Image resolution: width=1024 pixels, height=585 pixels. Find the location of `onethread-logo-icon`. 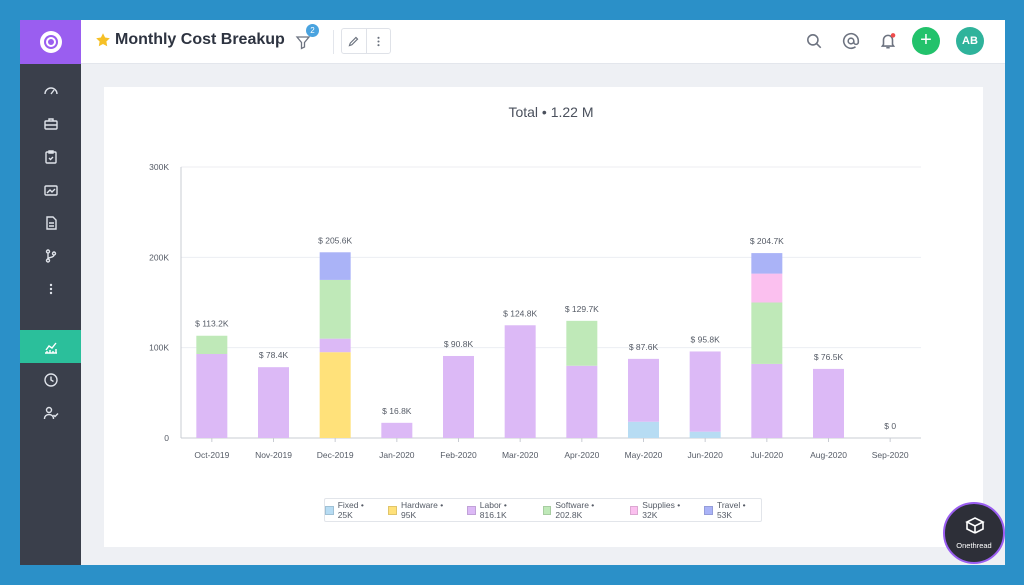

onethread-logo-icon is located at coordinates (975, 525).